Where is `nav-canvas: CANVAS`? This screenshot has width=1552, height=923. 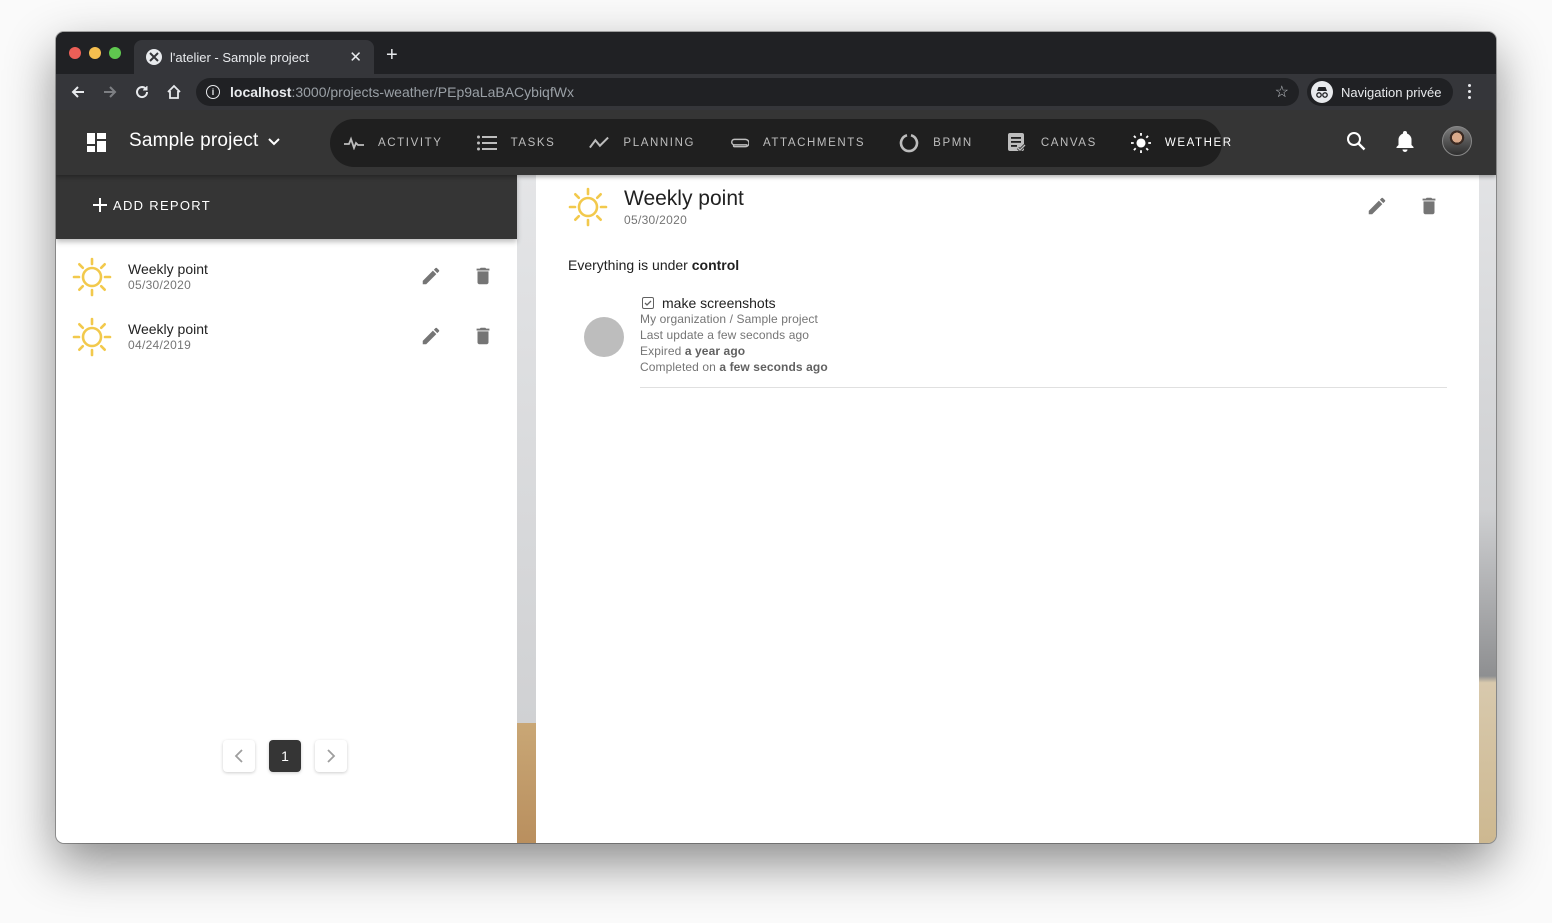 nav-canvas: CANVAS is located at coordinates (1052, 143).